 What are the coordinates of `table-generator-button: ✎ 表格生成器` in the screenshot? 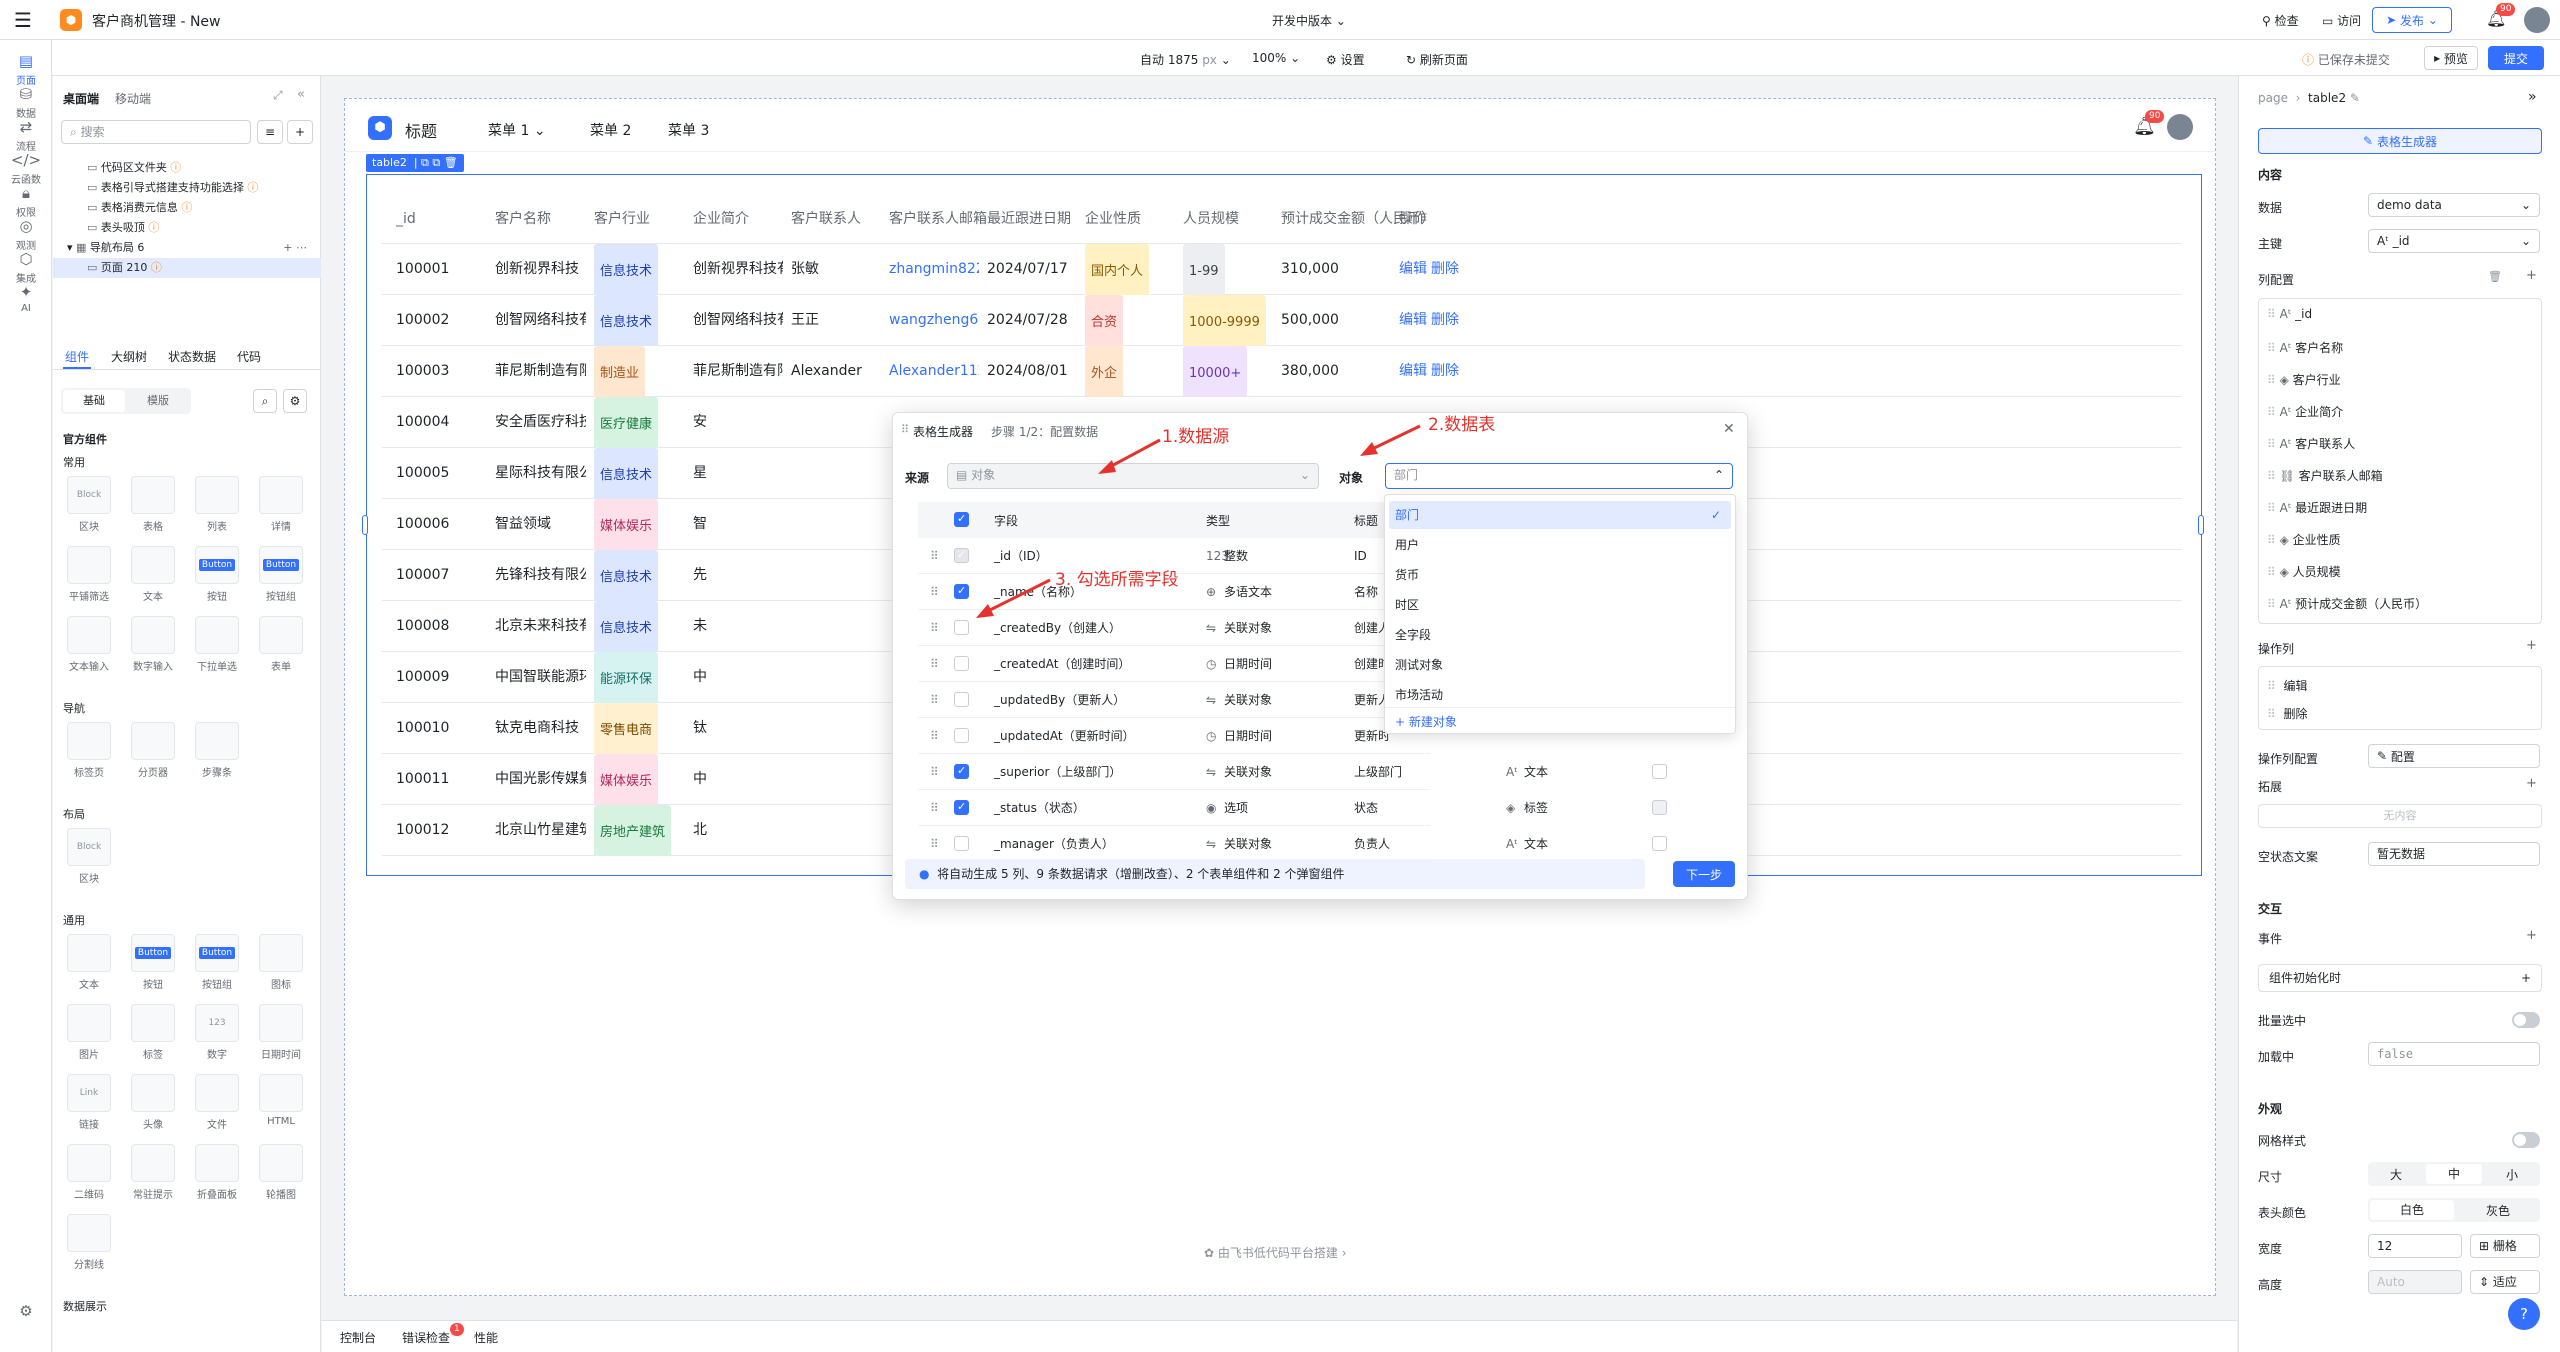 It's located at (2400, 141).